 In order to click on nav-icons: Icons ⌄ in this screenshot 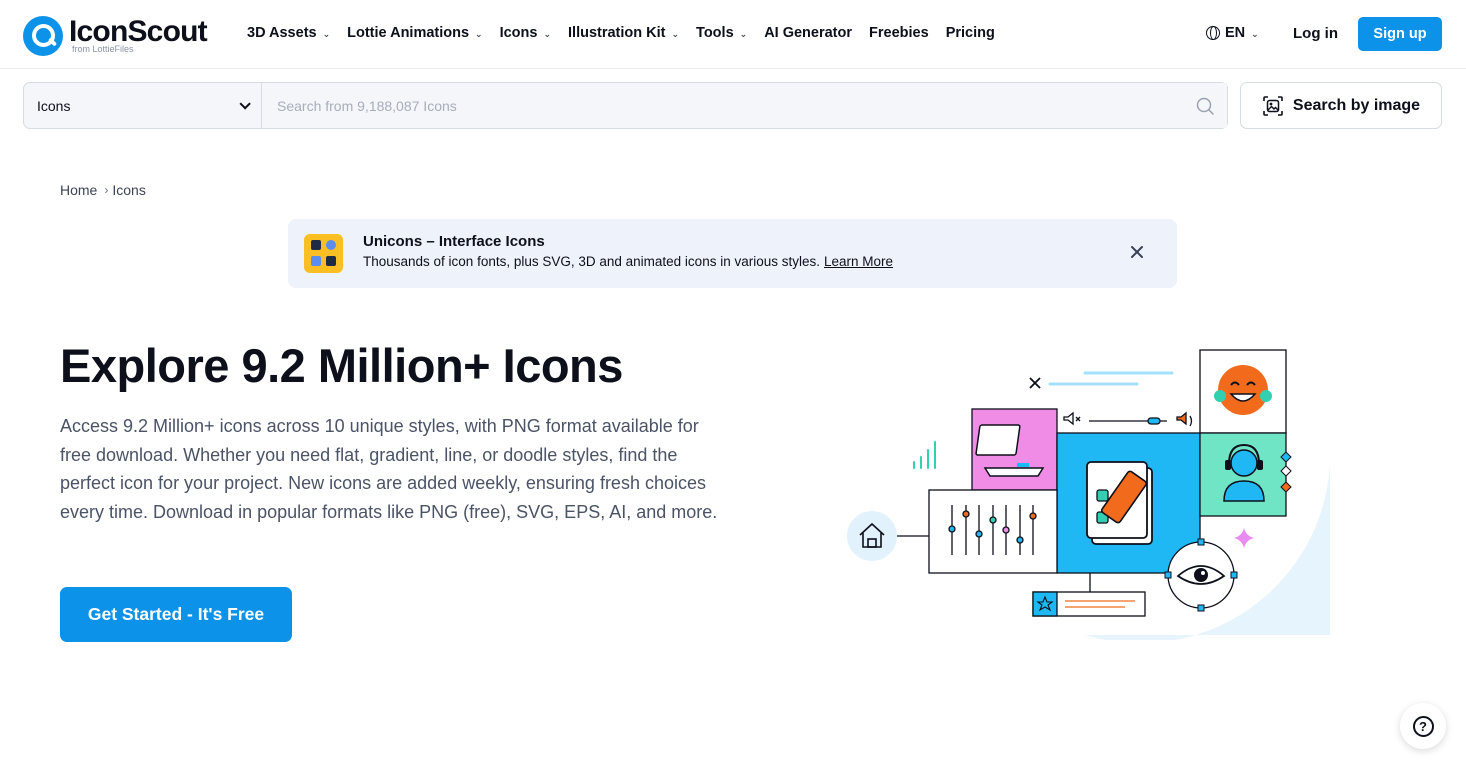, I will do `click(525, 33)`.